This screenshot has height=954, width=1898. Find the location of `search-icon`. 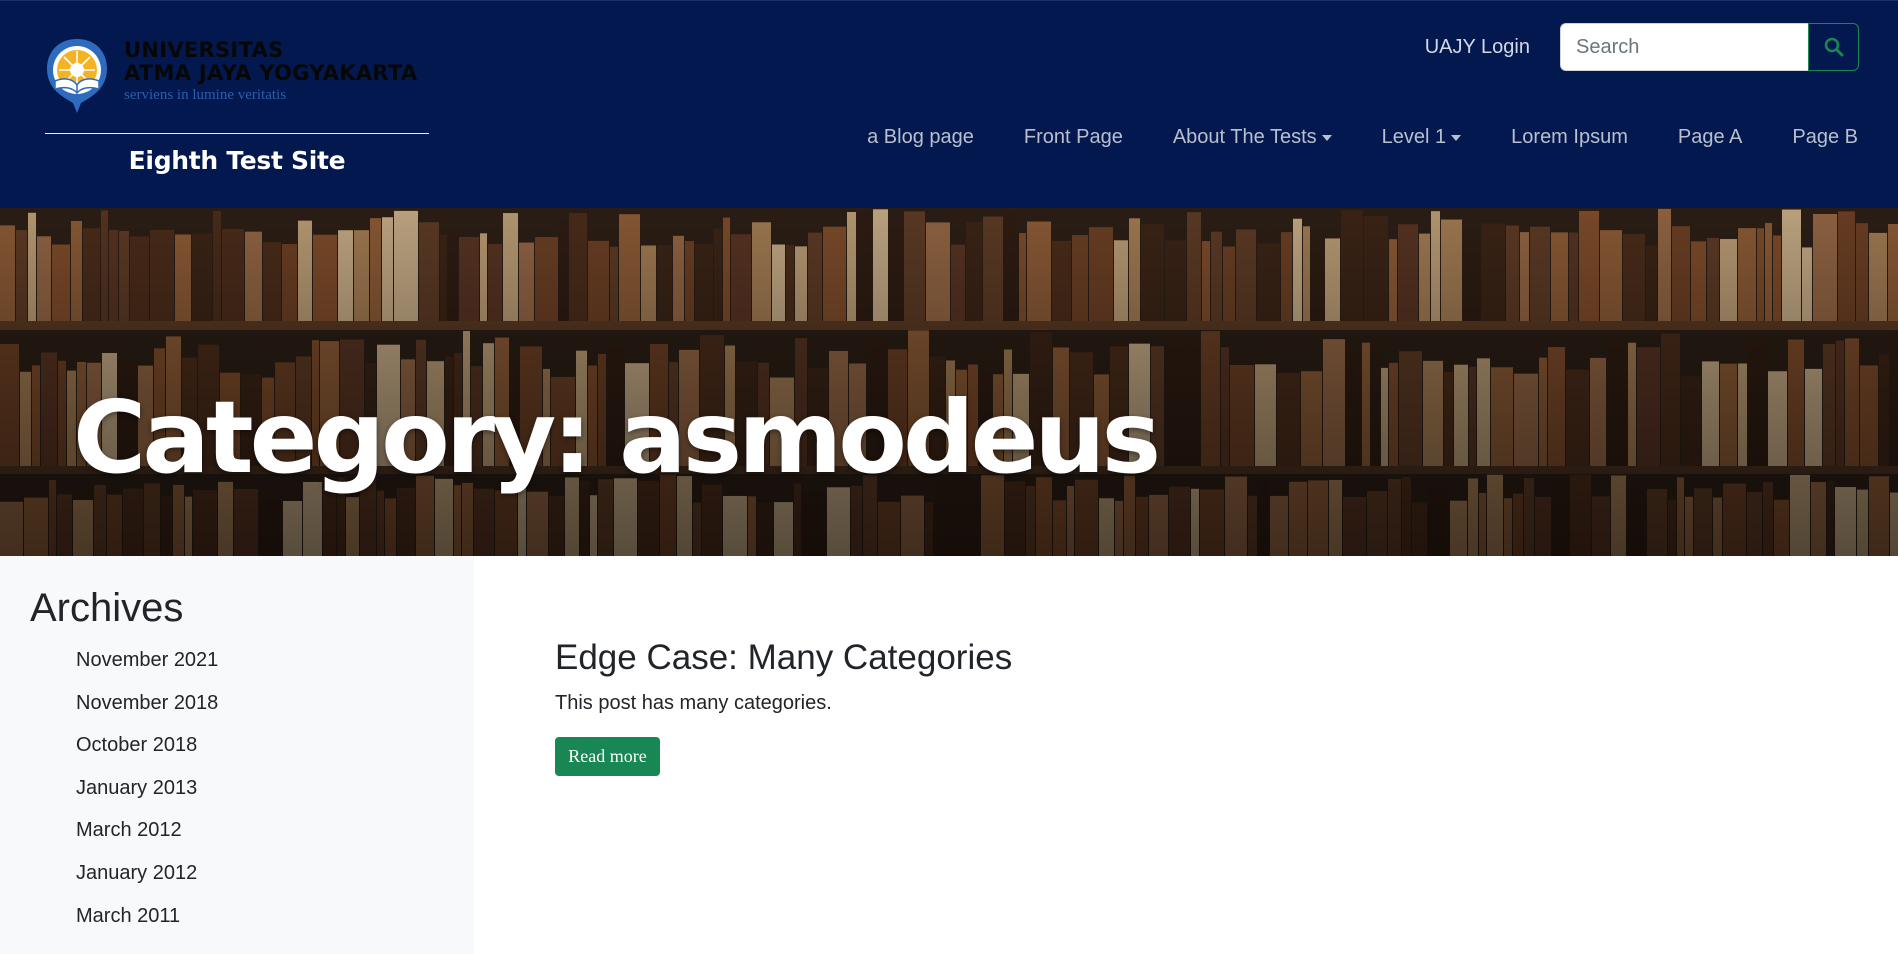

search-icon is located at coordinates (1833, 47).